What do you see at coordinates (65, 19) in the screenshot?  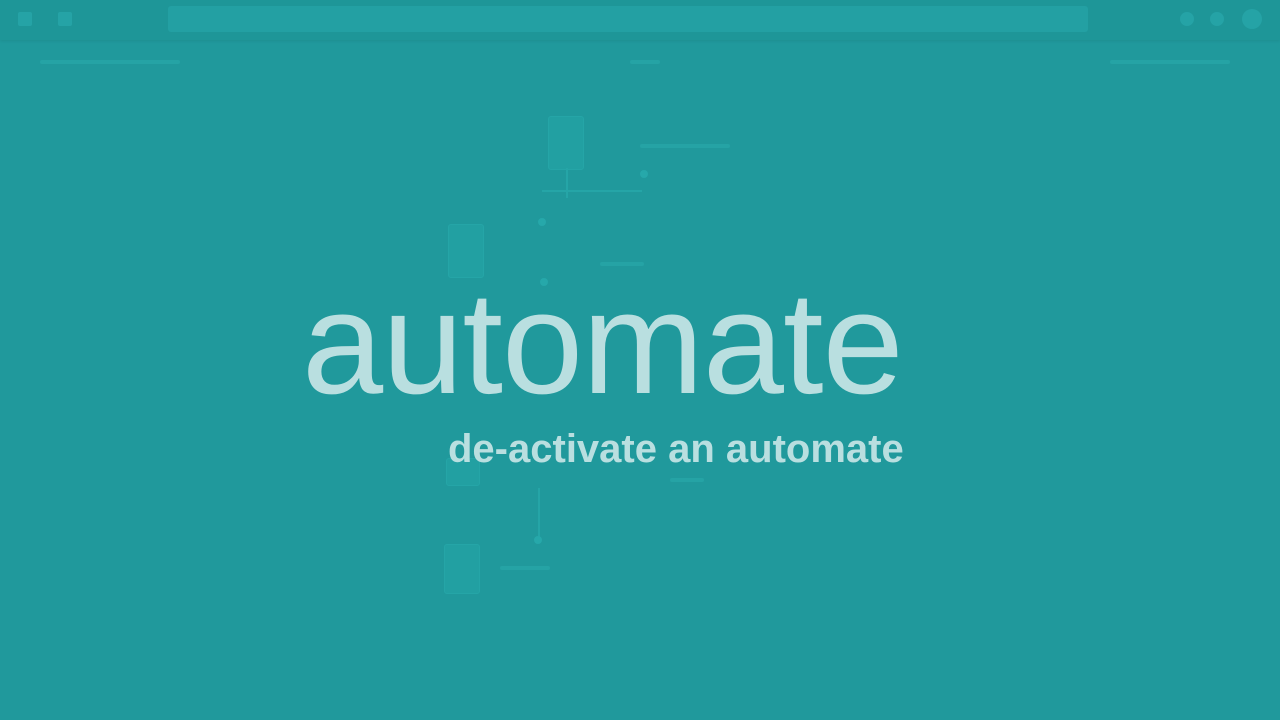 I see `forward-arrow-icon` at bounding box center [65, 19].